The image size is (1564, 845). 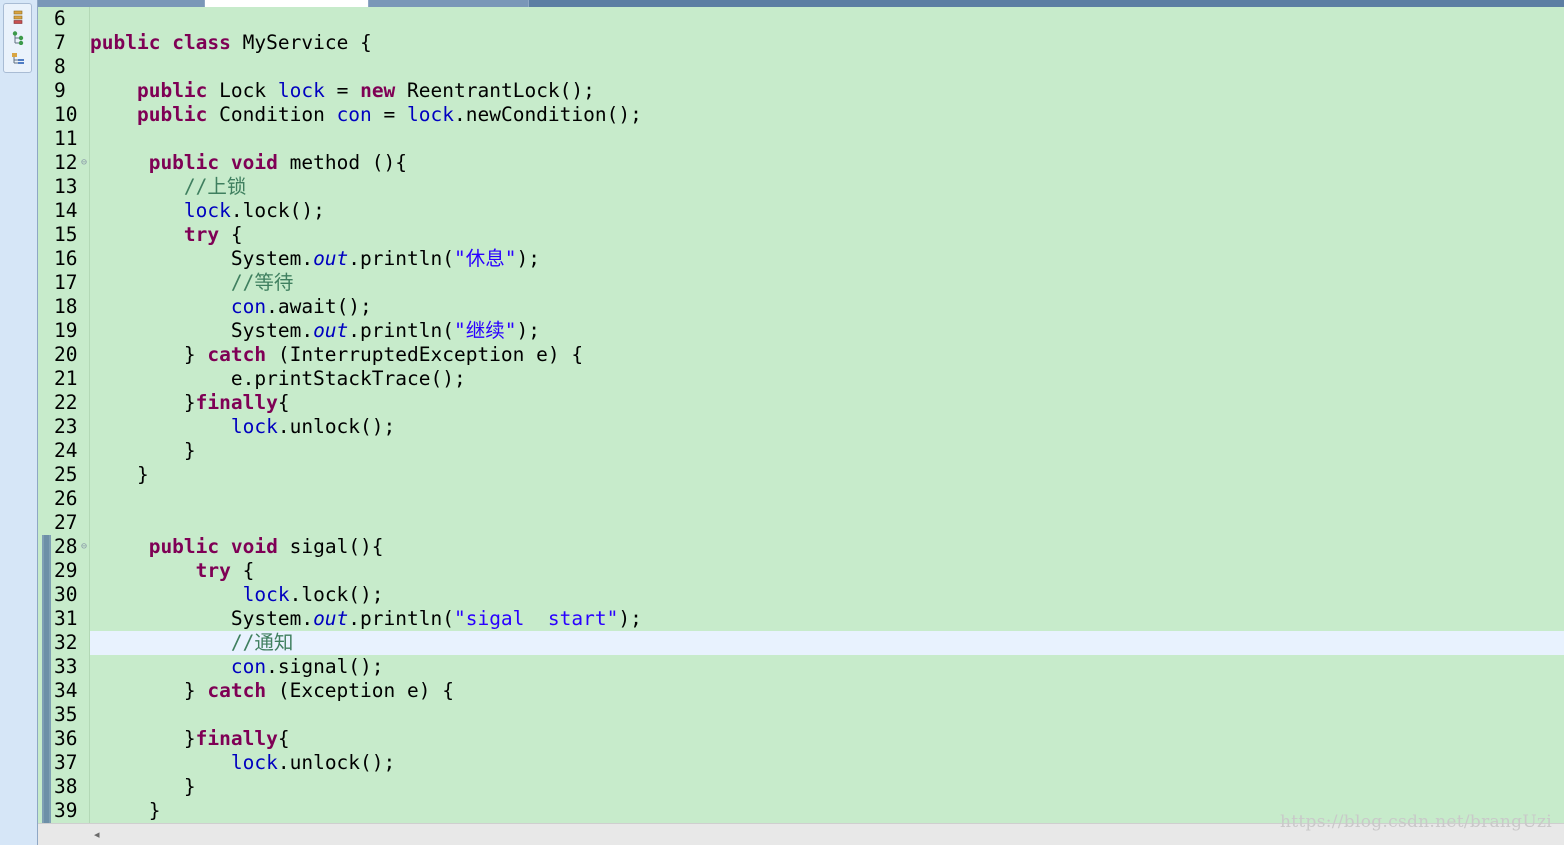 I want to click on static-field-token: out, so click(x=331, y=618).